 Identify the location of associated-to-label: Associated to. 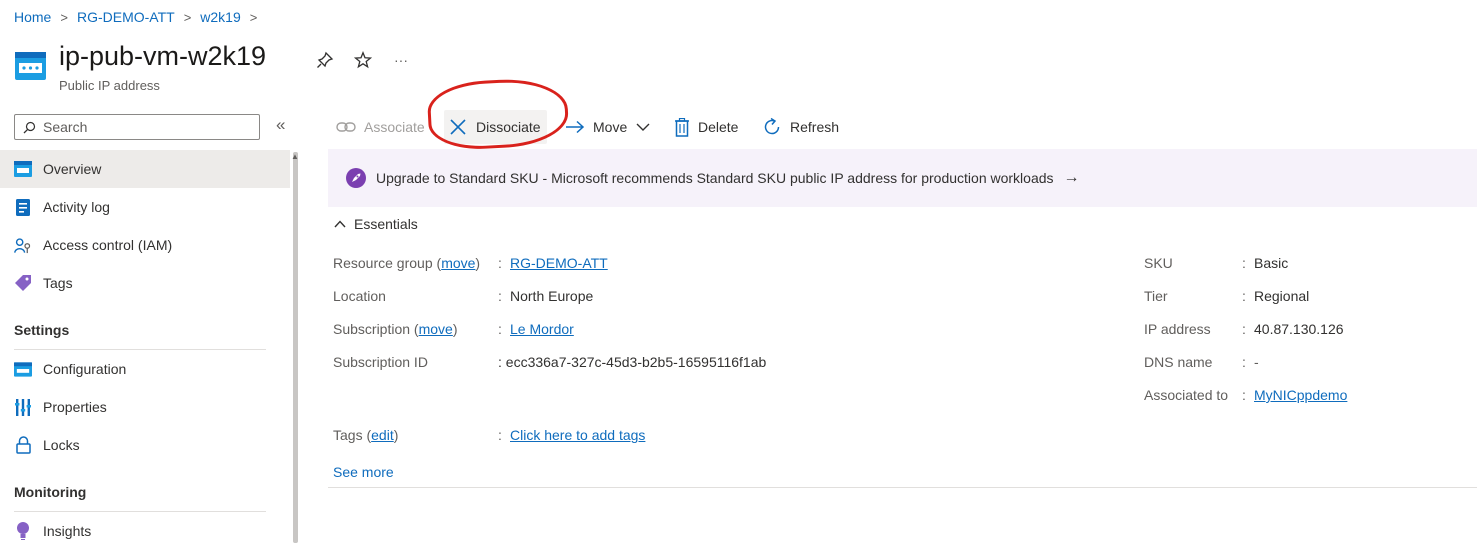
(1186, 395).